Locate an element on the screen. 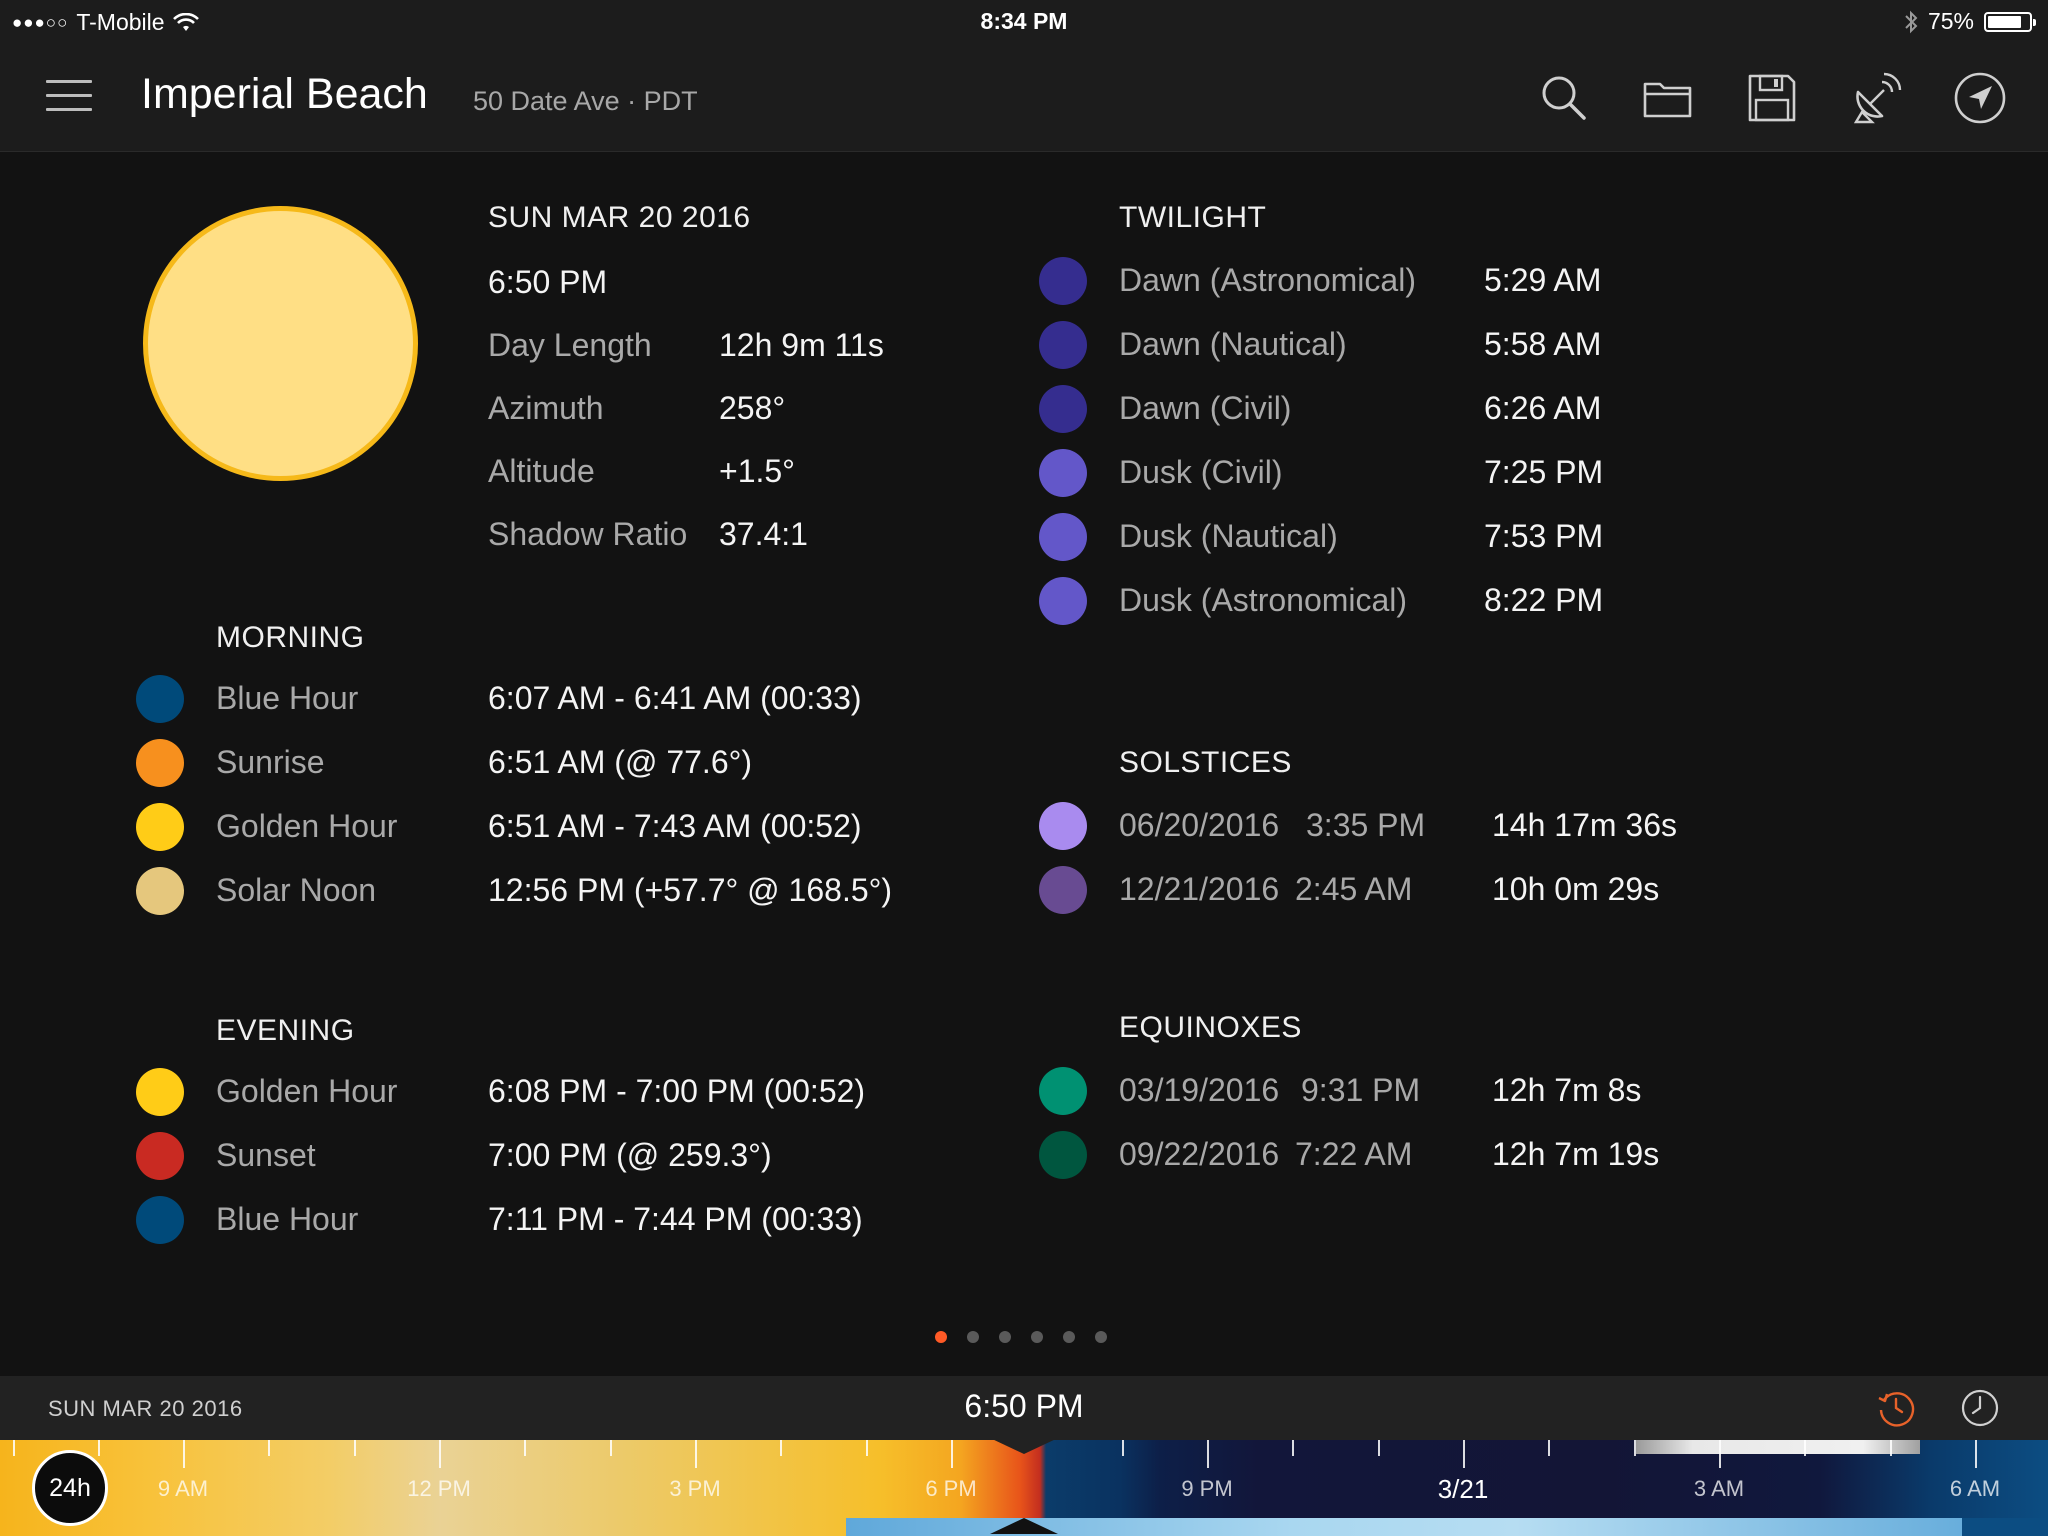  azimuth-value: 258° is located at coordinates (752, 408).